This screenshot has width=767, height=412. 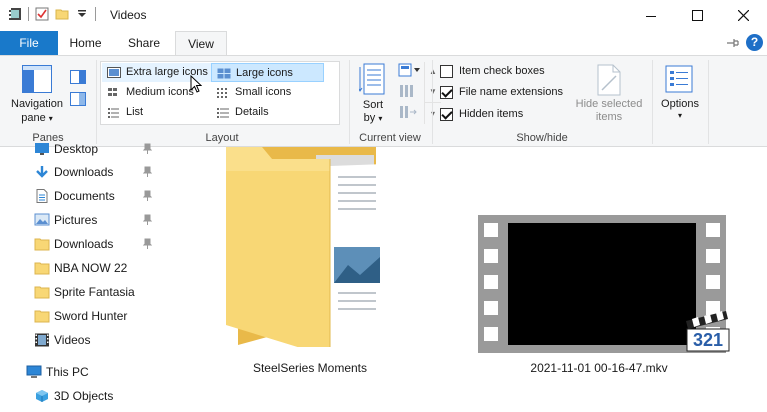 I want to click on close-button, so click(x=743, y=15).